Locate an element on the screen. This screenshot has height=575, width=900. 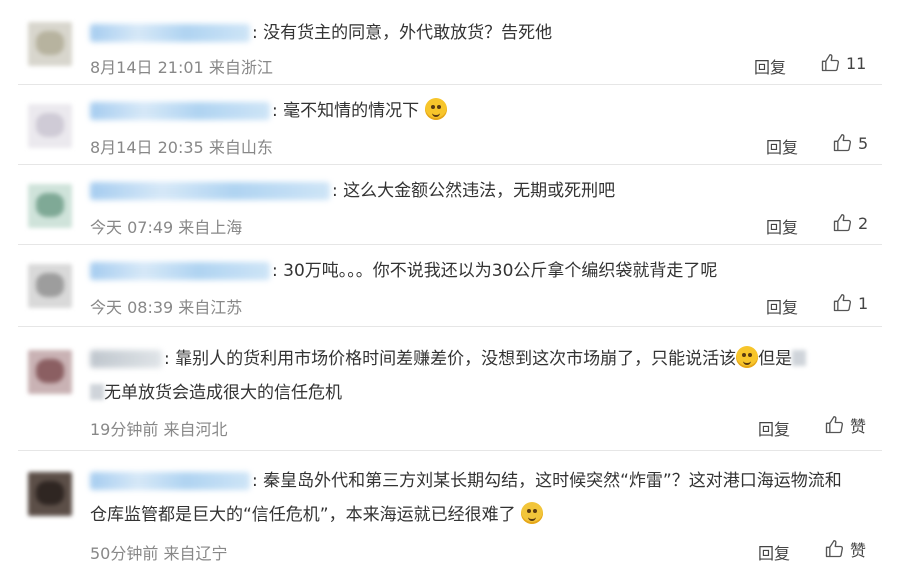
comment-text: : 30万吨。。。你不说我还以为30公斤拿个编织袋就背走了呢 is located at coordinates (495, 271).